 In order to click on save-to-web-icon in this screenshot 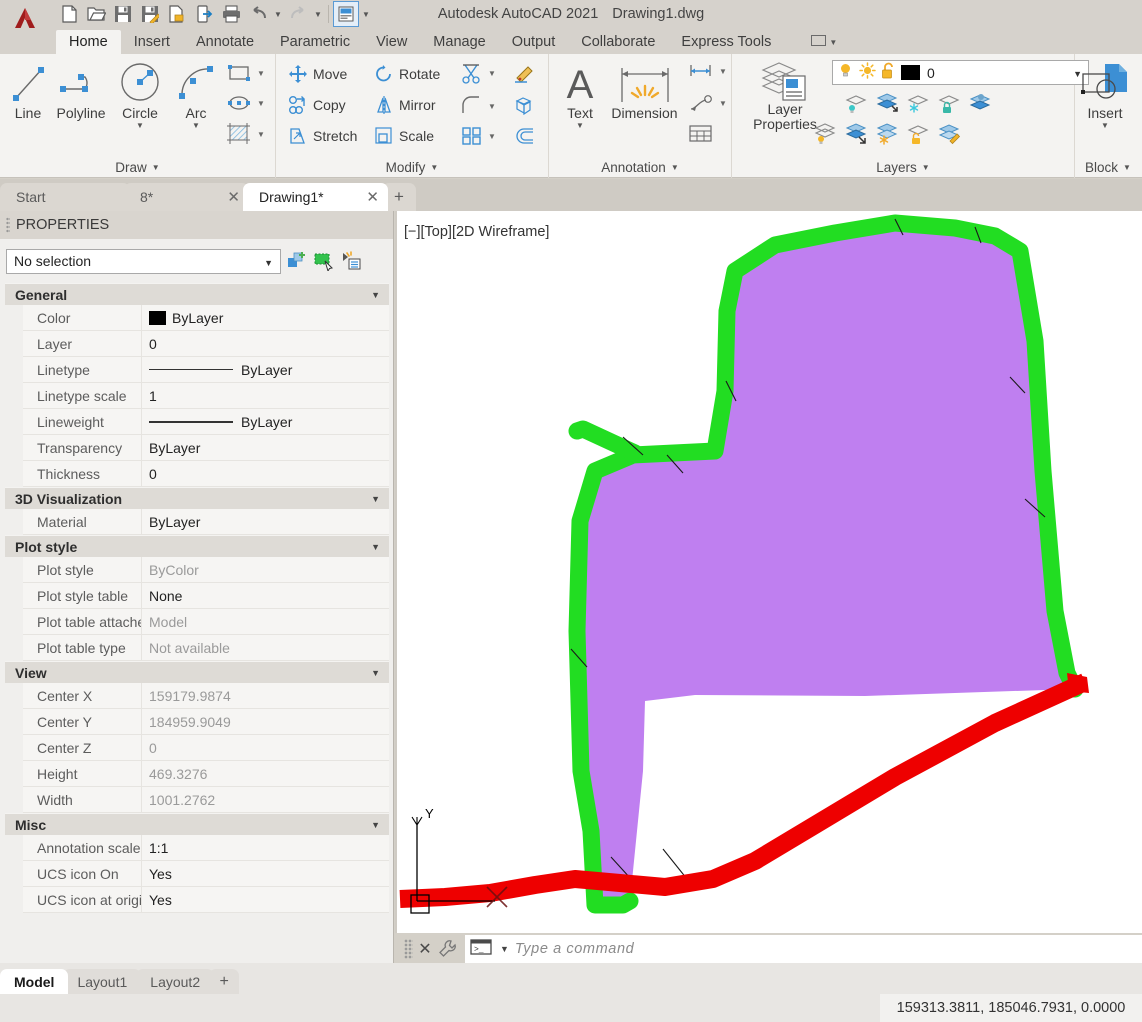, I will do `click(177, 14)`.